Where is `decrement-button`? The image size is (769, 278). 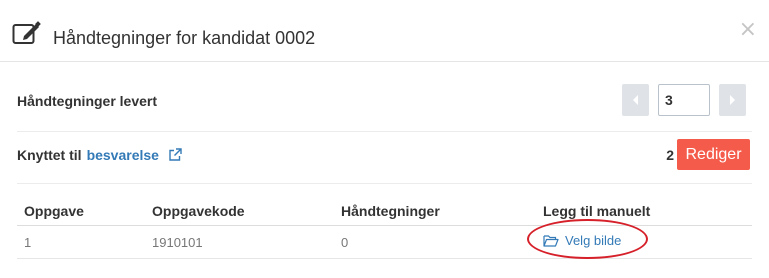 decrement-button is located at coordinates (635, 100).